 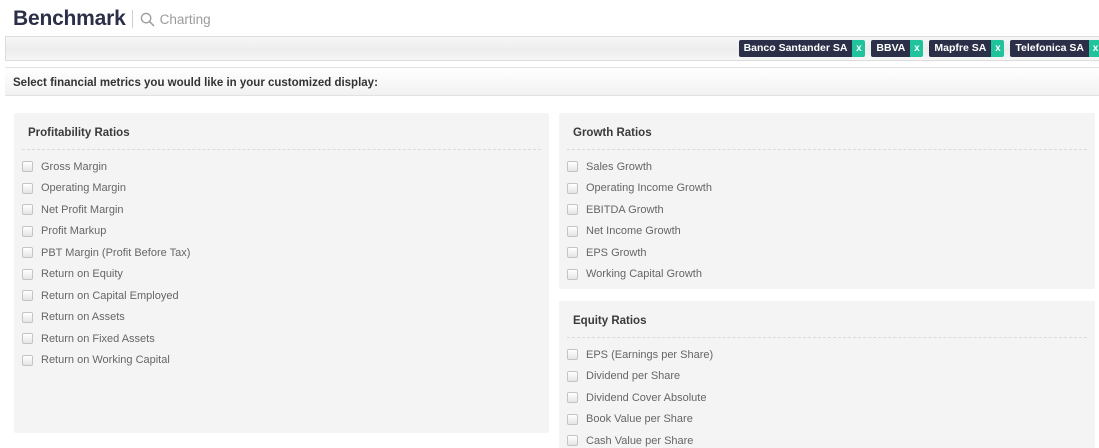 I want to click on metric-label: Profit Markup, so click(x=74, y=231).